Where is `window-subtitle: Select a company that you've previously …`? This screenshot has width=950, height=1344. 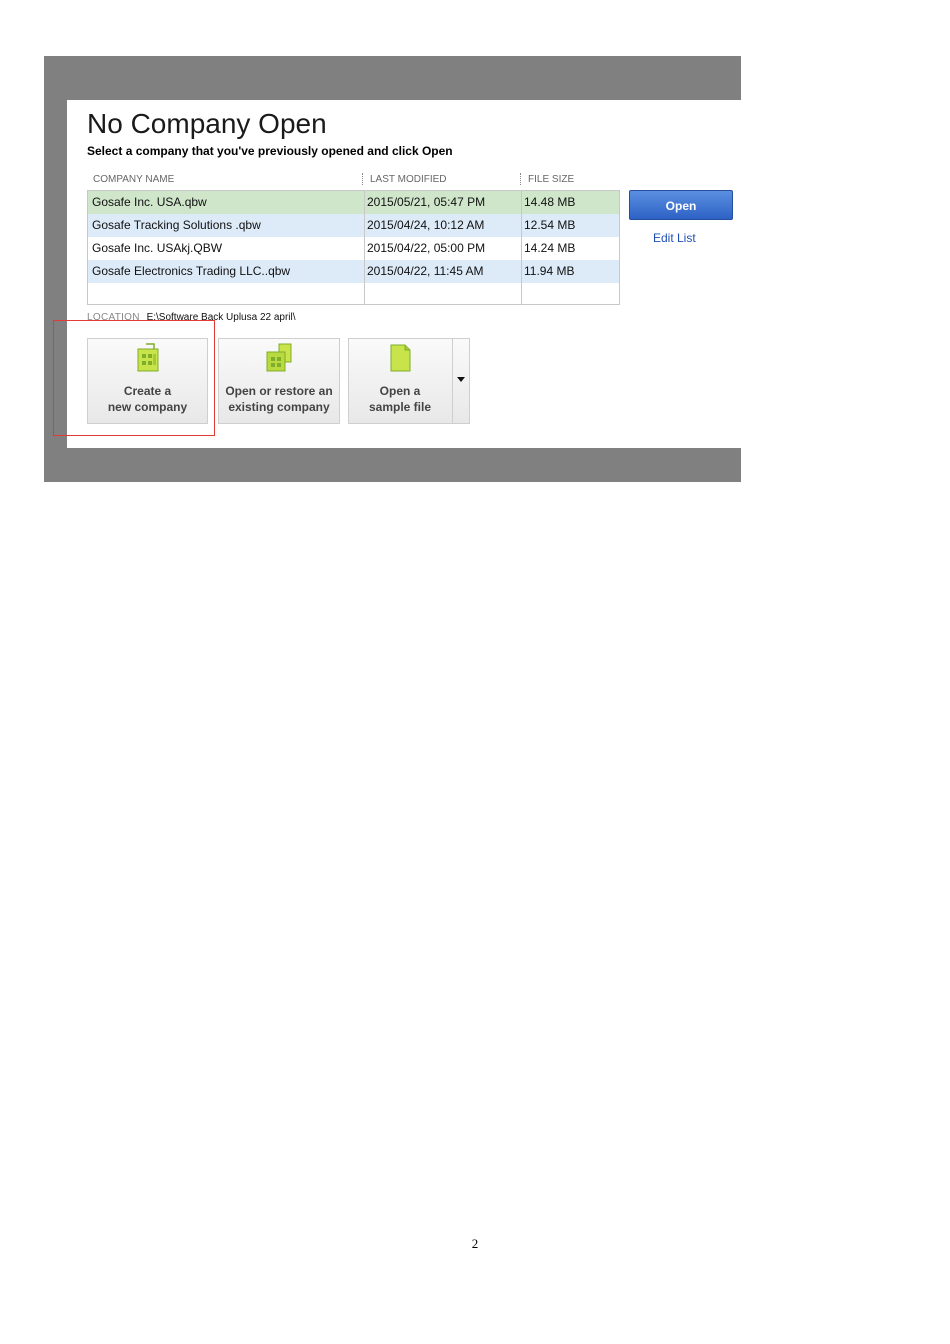
window-subtitle: Select a company that you've previously … is located at coordinates (270, 151).